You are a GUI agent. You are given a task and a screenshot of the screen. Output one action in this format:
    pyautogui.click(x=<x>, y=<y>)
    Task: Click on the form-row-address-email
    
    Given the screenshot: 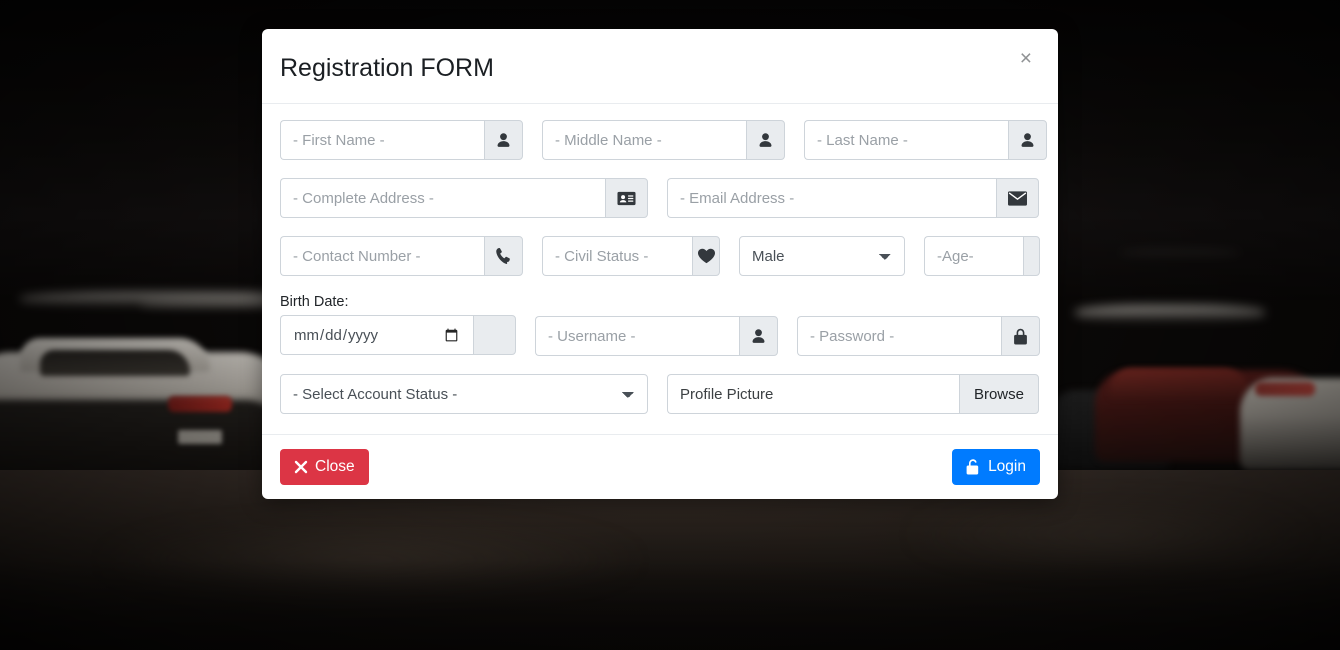 What is the action you would take?
    pyautogui.click(x=660, y=198)
    